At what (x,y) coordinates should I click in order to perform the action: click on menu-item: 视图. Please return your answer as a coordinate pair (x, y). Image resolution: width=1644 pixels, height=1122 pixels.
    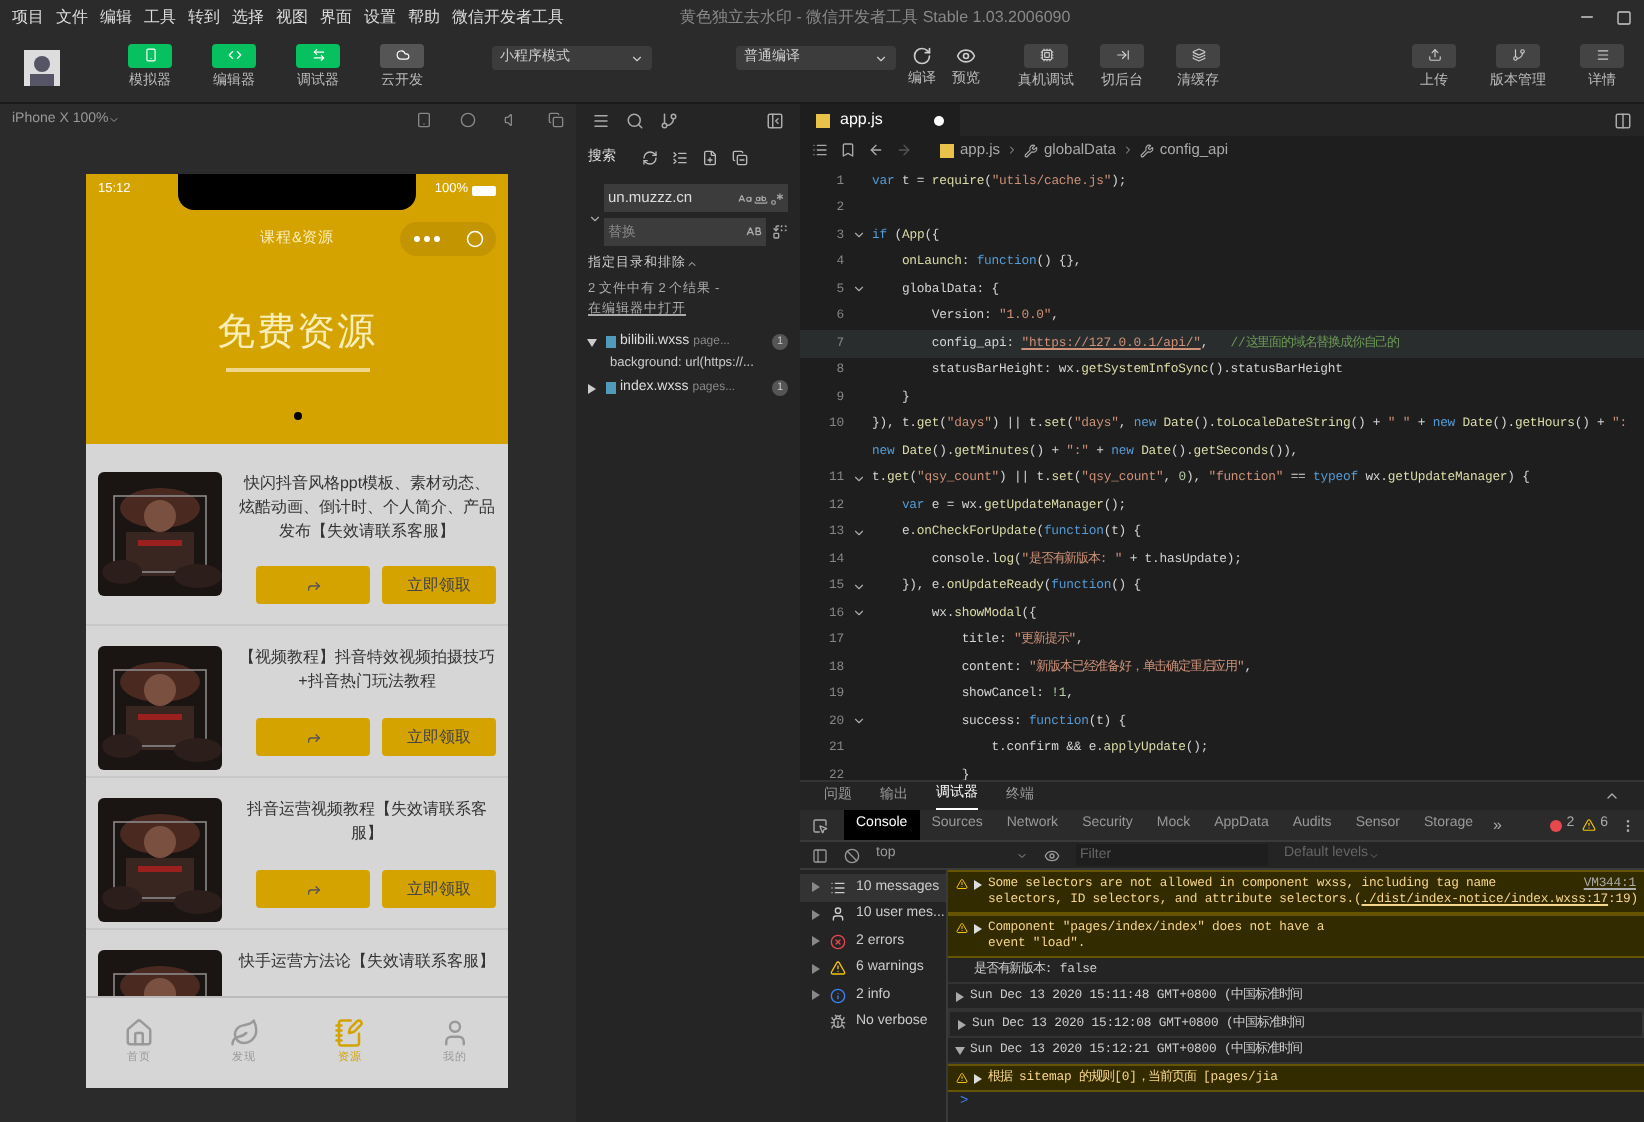
    Looking at the image, I should click on (292, 17).